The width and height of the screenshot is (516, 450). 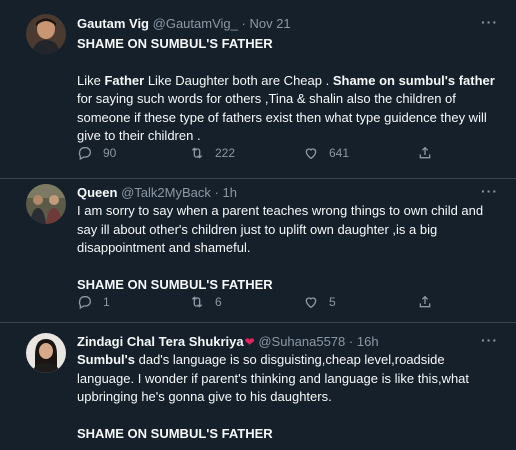 What do you see at coordinates (368, 341) in the screenshot?
I see `timestamp: 16h` at bounding box center [368, 341].